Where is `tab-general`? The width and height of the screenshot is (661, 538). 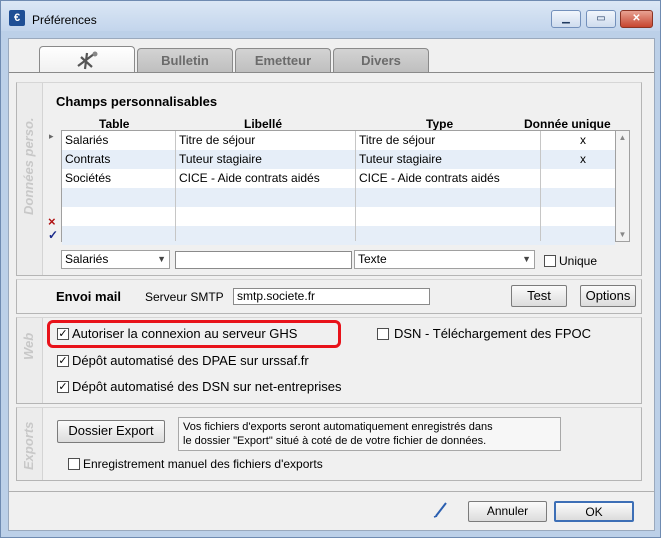
tab-general is located at coordinates (87, 59).